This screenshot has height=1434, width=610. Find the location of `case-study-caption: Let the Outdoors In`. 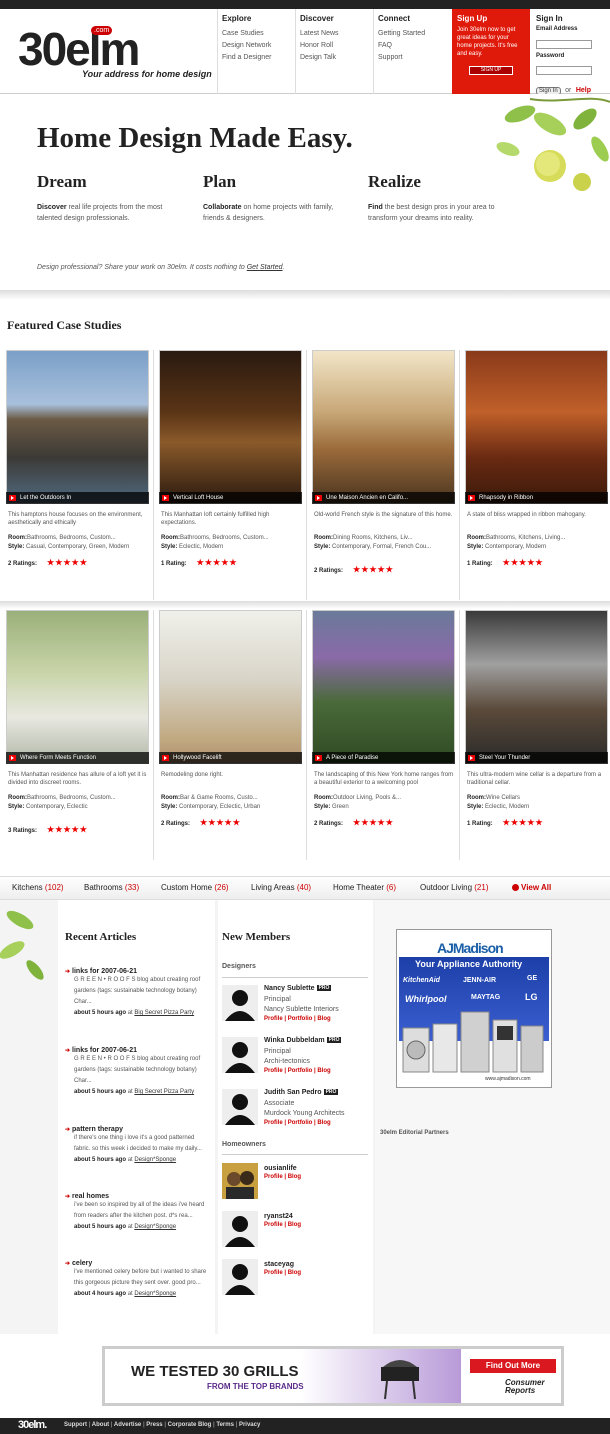

case-study-caption: Let the Outdoors In is located at coordinates (77, 498).